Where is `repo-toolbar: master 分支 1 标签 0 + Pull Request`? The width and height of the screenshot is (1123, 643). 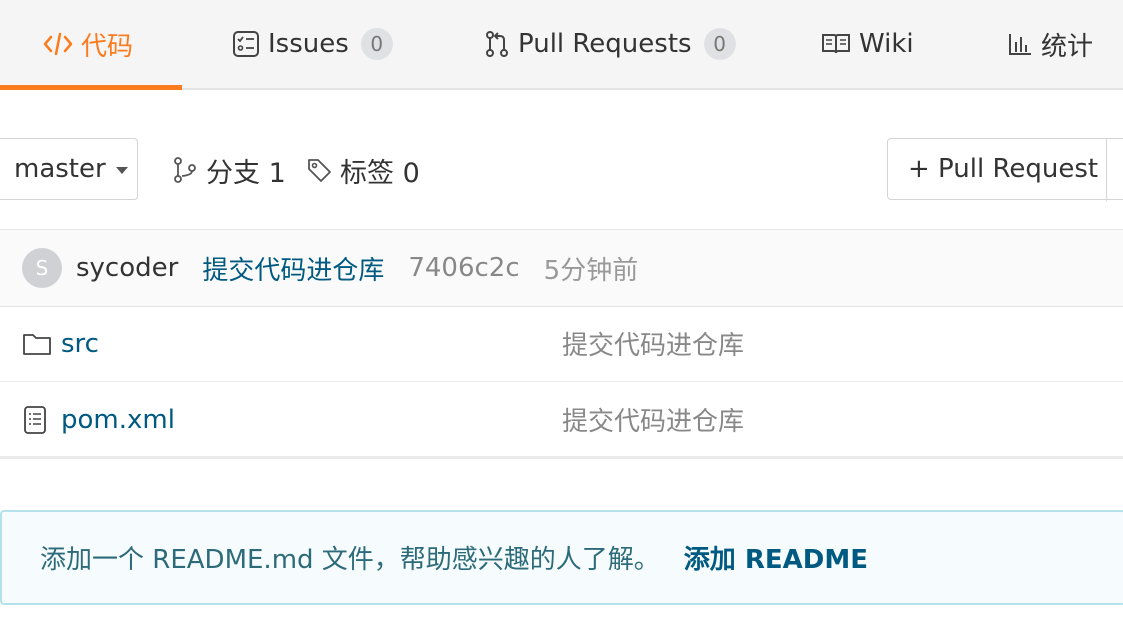
repo-toolbar: master 分支 1 标签 0 + Pull Request is located at coordinates (561, 170).